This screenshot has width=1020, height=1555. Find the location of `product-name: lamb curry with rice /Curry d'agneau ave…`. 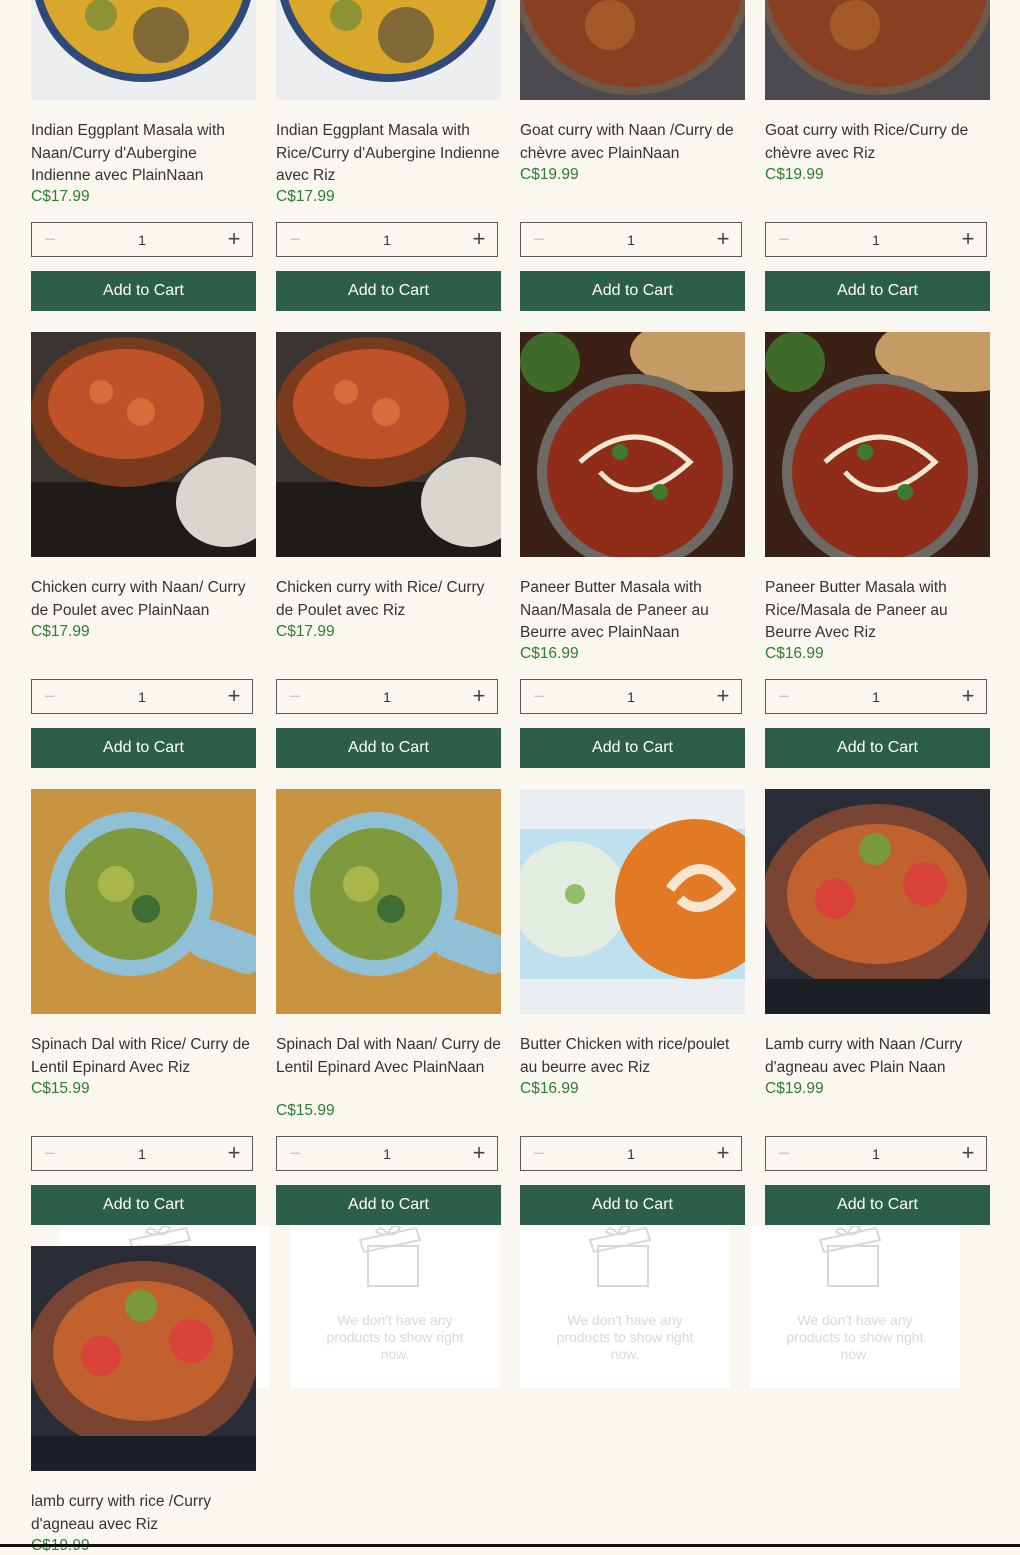

product-name: lamb curry with rice /Curry d'agneau ave… is located at coordinates (143, 1513).